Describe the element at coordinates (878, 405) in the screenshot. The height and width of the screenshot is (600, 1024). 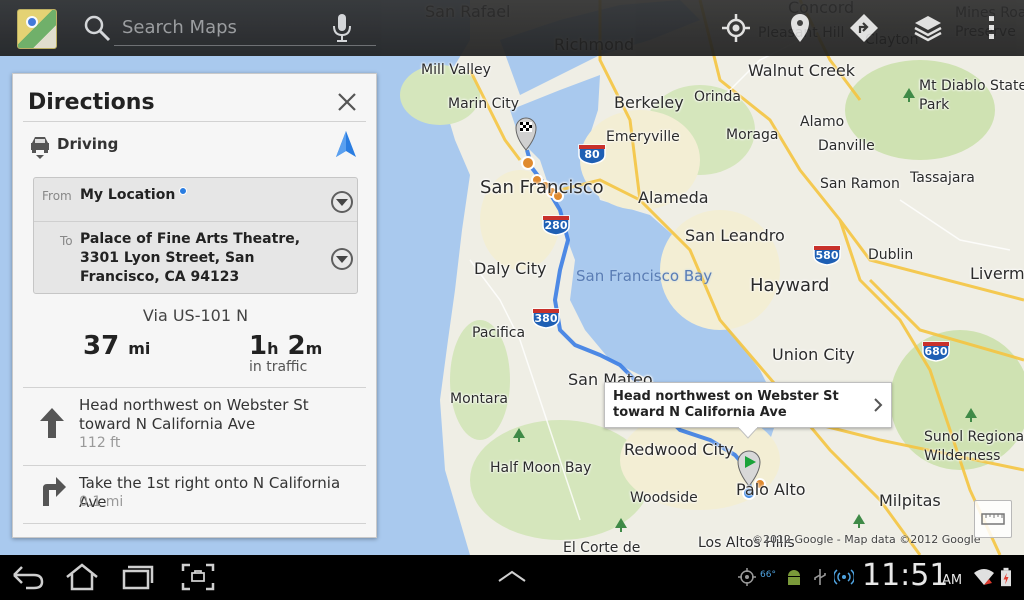
I see `chevron-right-icon` at that location.